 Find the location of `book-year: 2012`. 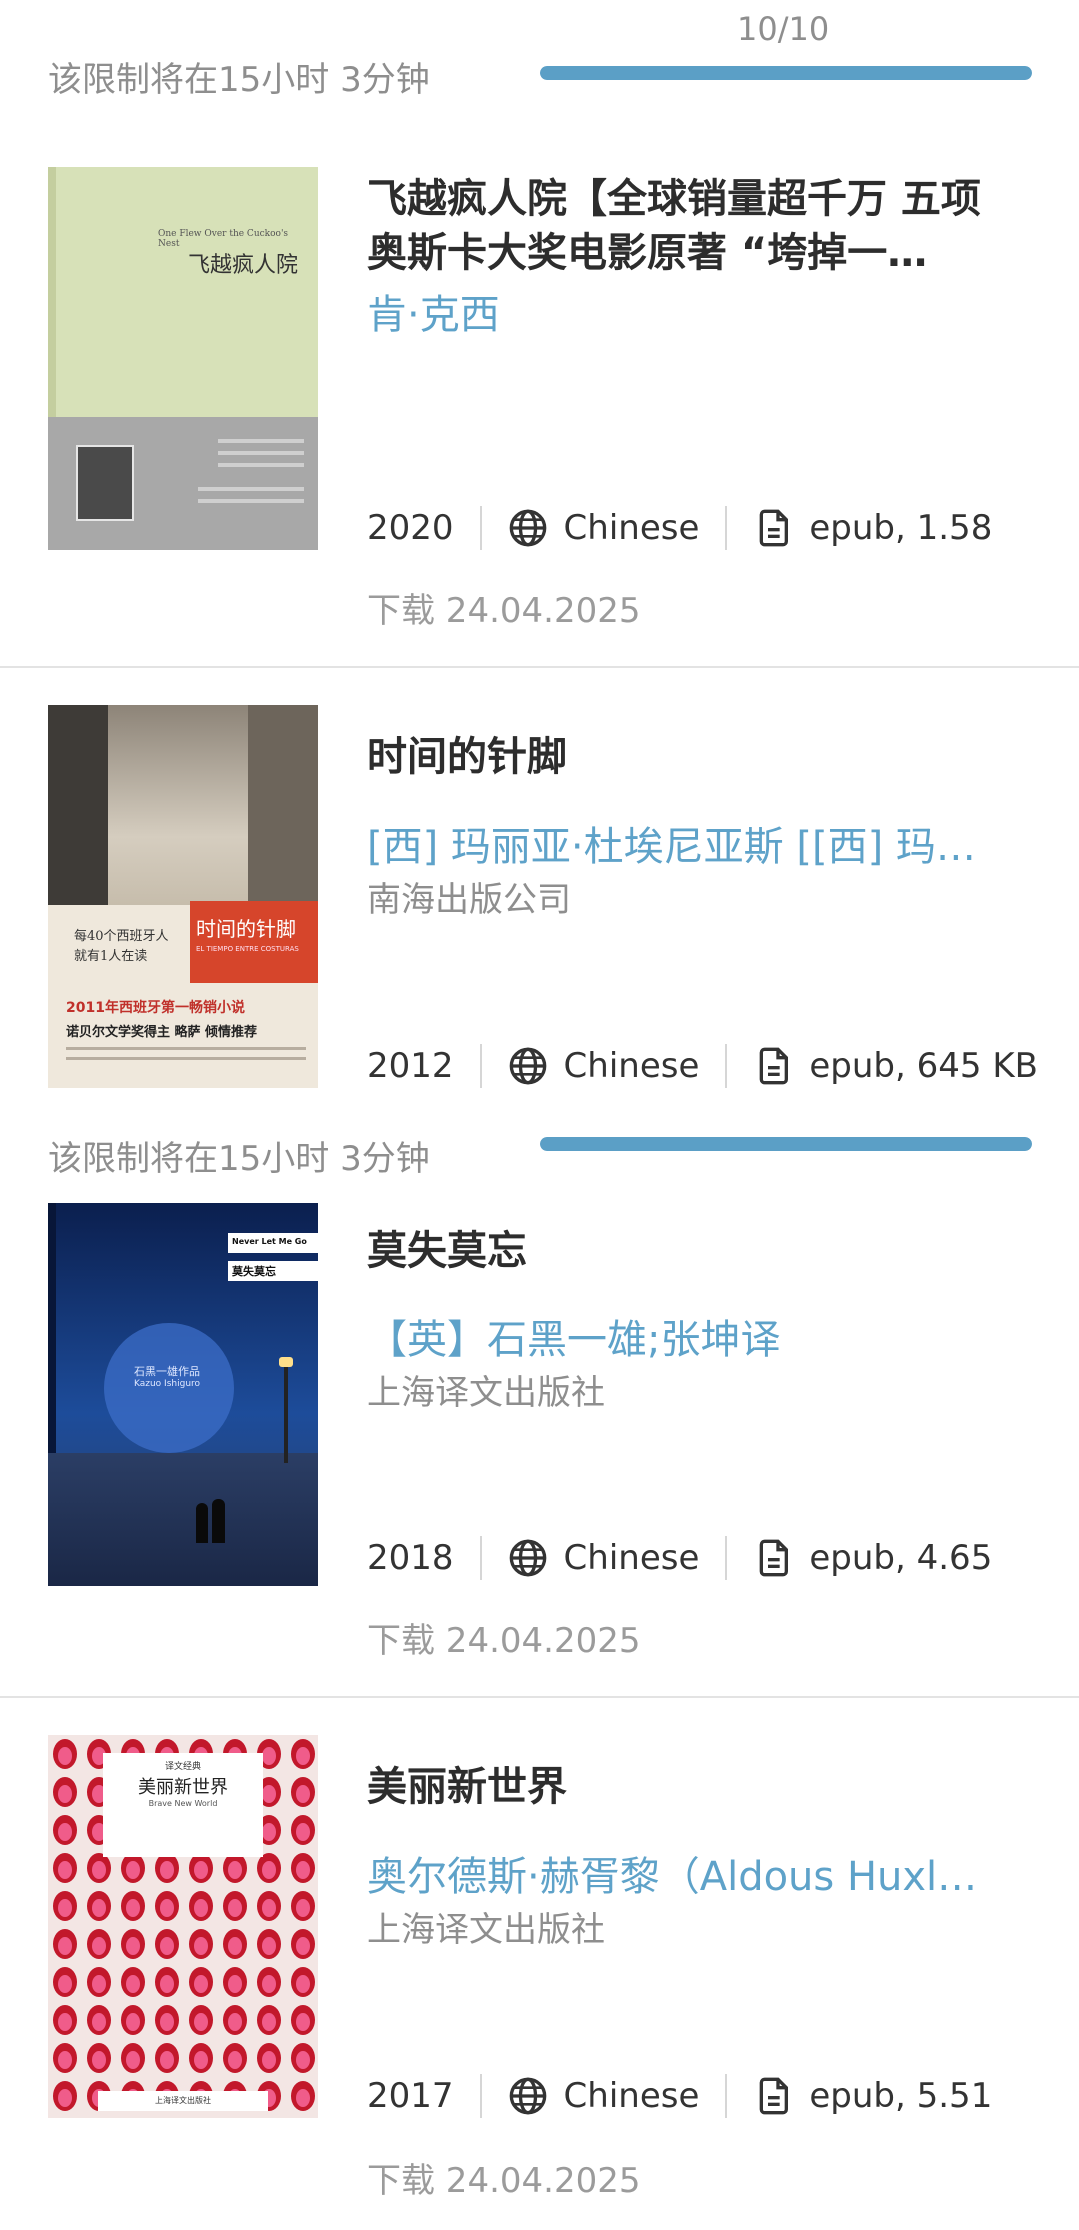

book-year: 2012 is located at coordinates (410, 1066).